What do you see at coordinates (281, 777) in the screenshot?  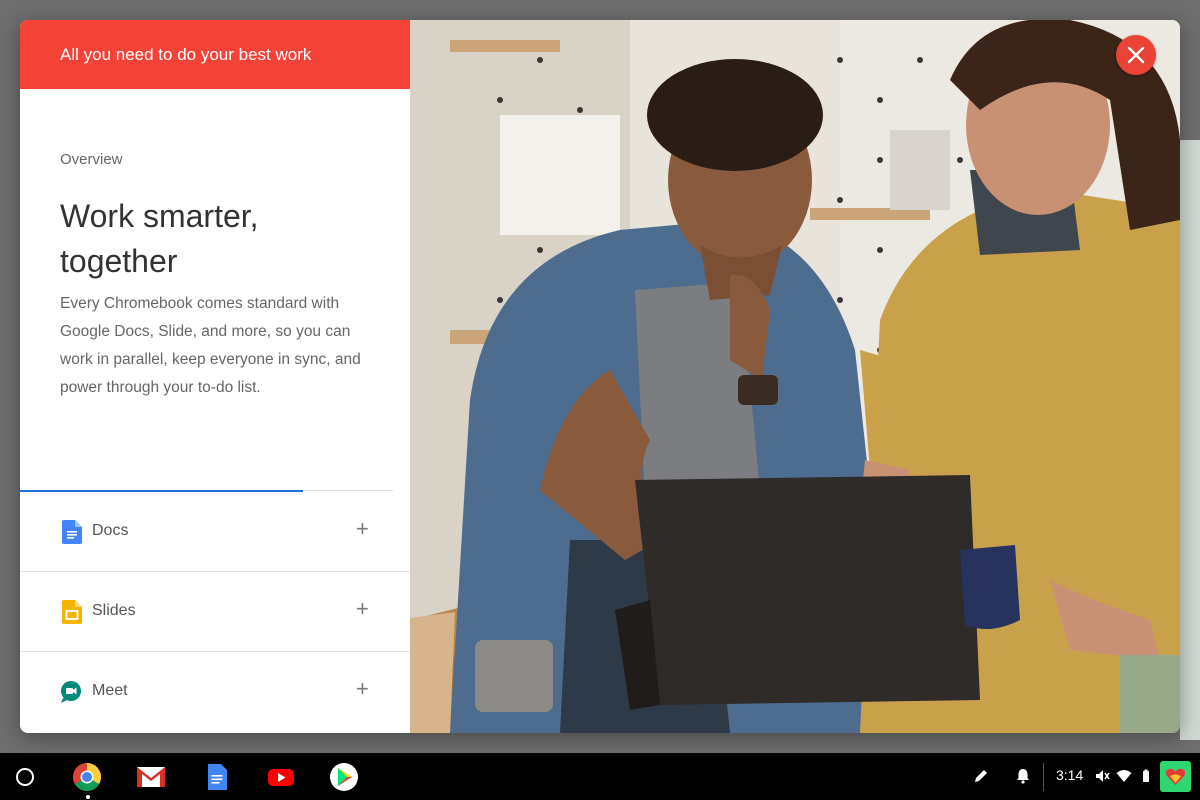 I see `youtube-icon` at bounding box center [281, 777].